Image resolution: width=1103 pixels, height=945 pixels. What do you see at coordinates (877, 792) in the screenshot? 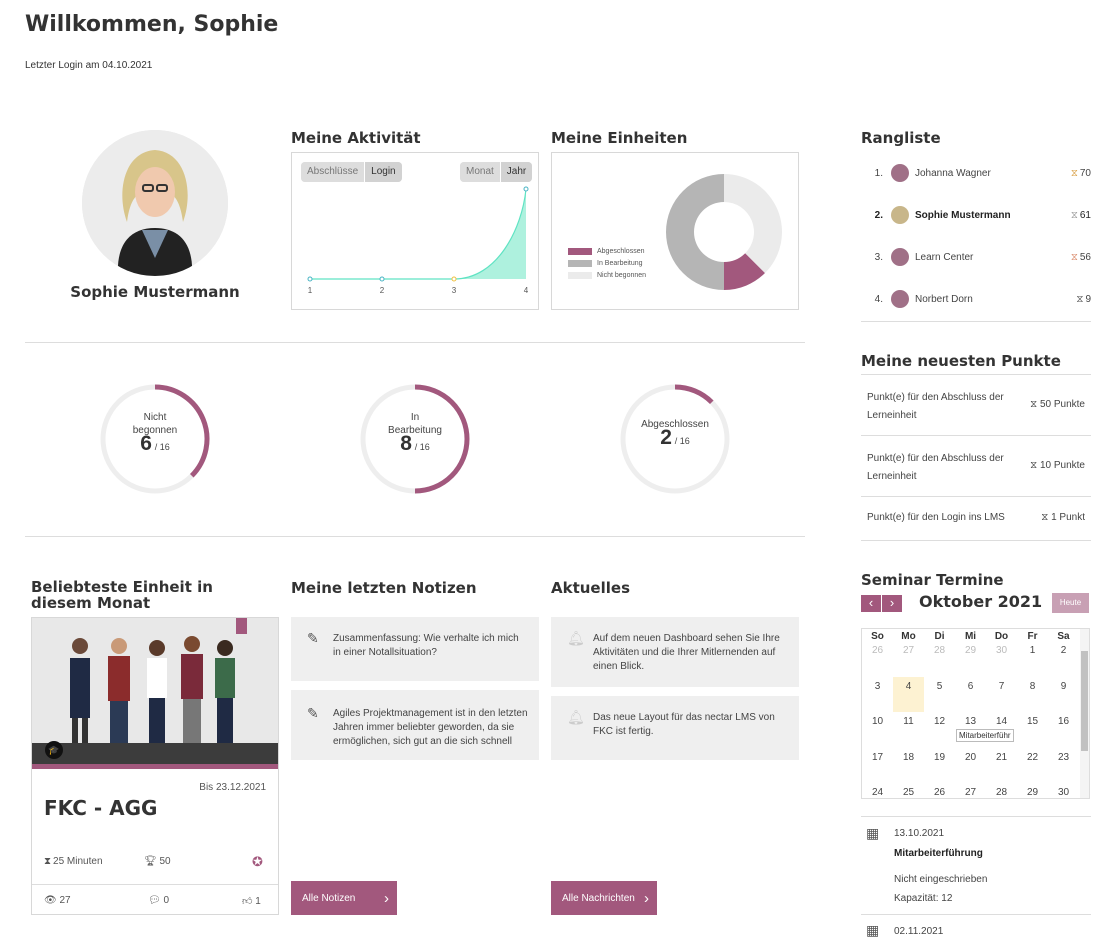
I see `calendar-day: 24` at bounding box center [877, 792].